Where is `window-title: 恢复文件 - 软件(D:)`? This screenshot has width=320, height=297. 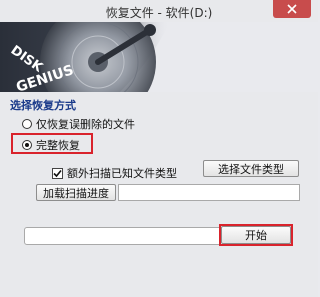 window-title: 恢复文件 - 软件(D:) is located at coordinates (159, 13).